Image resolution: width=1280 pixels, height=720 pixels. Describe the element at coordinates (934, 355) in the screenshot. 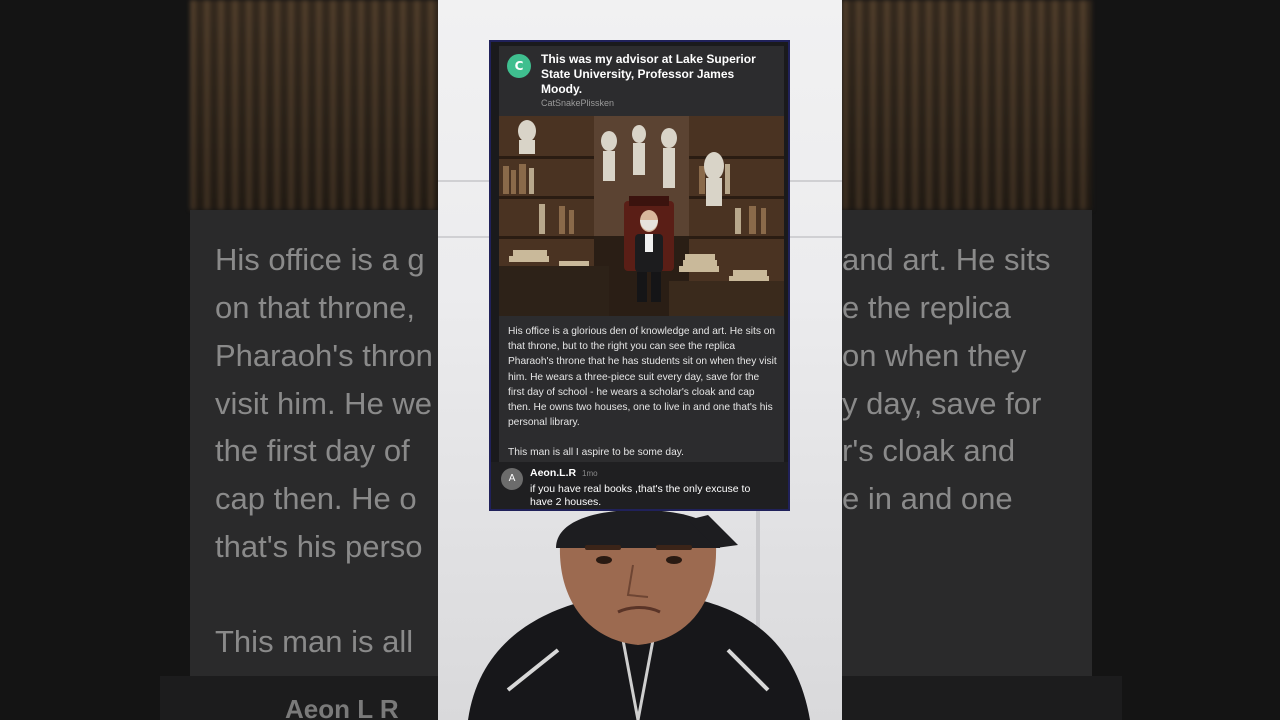

I see `blurred-text-line: on when they` at that location.